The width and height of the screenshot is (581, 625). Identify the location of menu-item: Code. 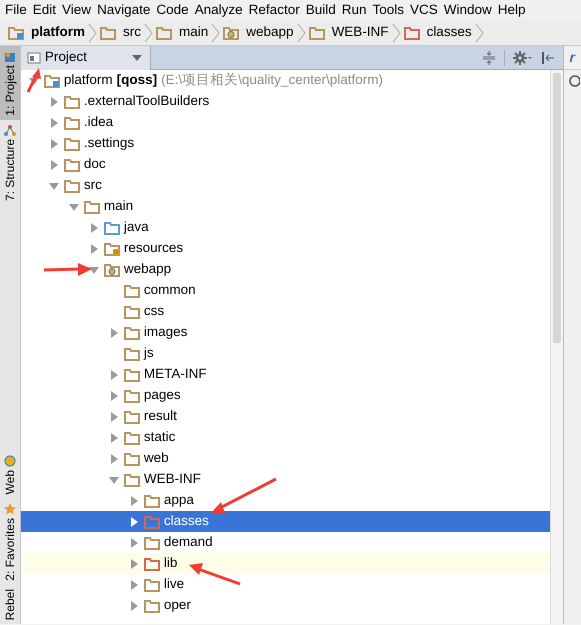
(174, 10).